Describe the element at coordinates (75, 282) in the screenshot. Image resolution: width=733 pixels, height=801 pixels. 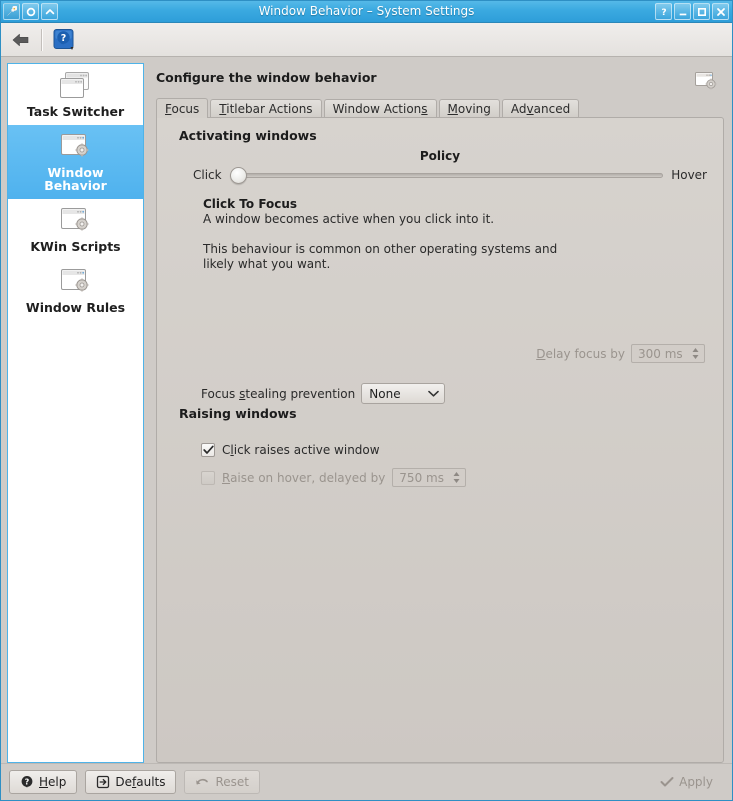
I see `window-rules-icon` at that location.